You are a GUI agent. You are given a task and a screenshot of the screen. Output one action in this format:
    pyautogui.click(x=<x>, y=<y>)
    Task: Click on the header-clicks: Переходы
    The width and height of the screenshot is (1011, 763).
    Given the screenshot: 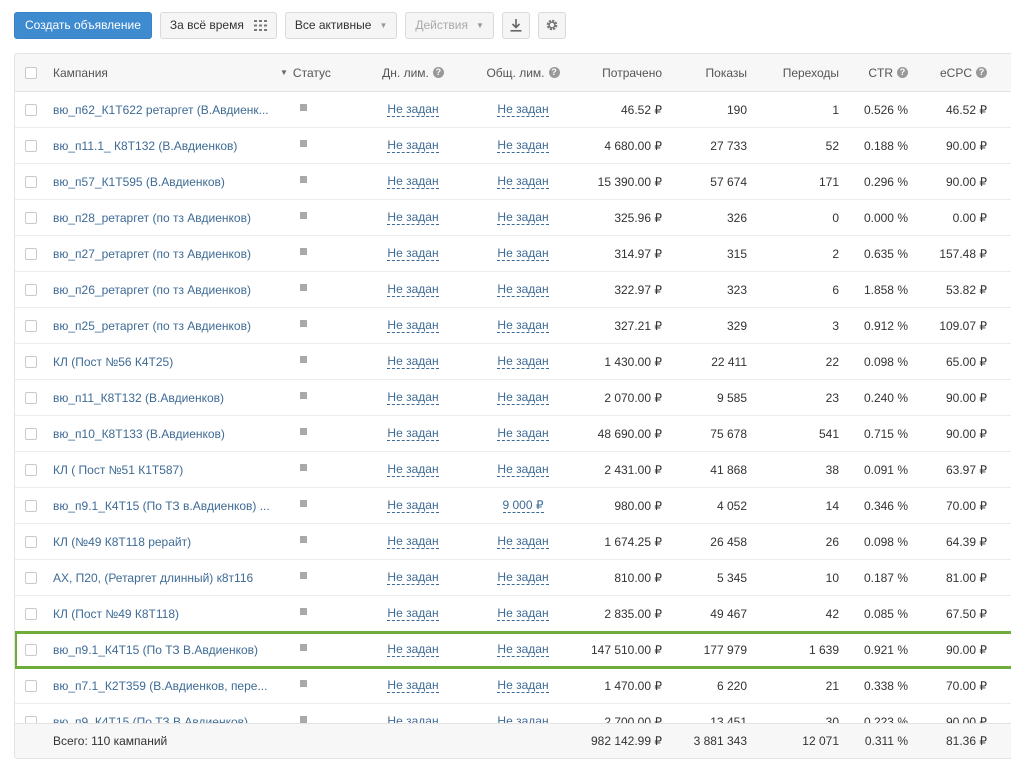 What is the action you would take?
    pyautogui.click(x=797, y=72)
    